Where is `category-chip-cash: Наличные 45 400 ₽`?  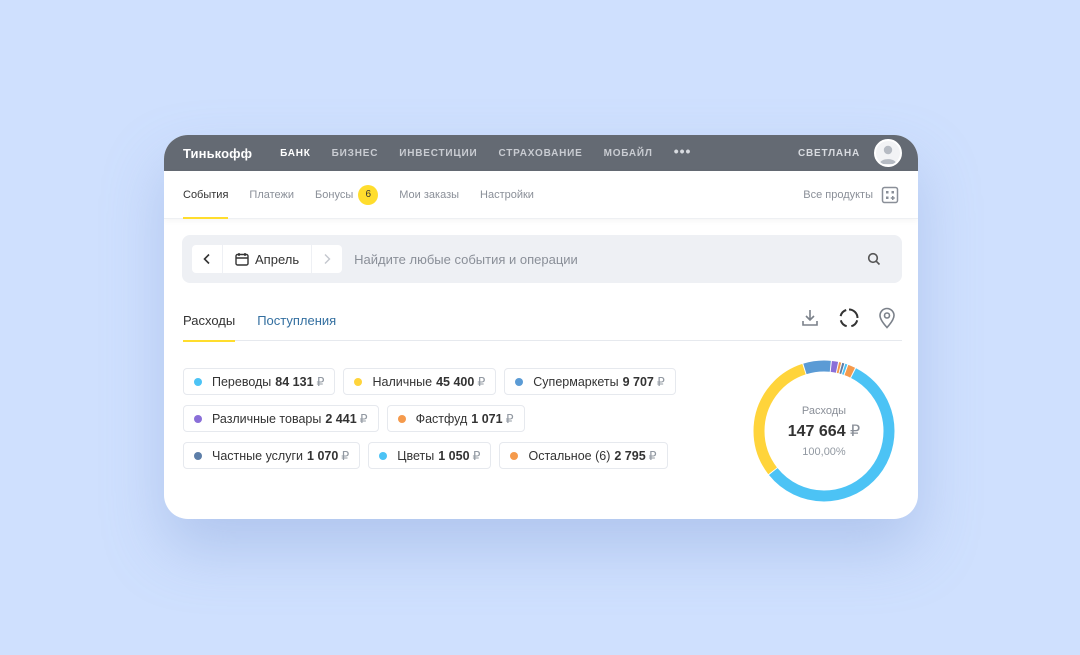 category-chip-cash: Наличные 45 400 ₽ is located at coordinates (420, 381).